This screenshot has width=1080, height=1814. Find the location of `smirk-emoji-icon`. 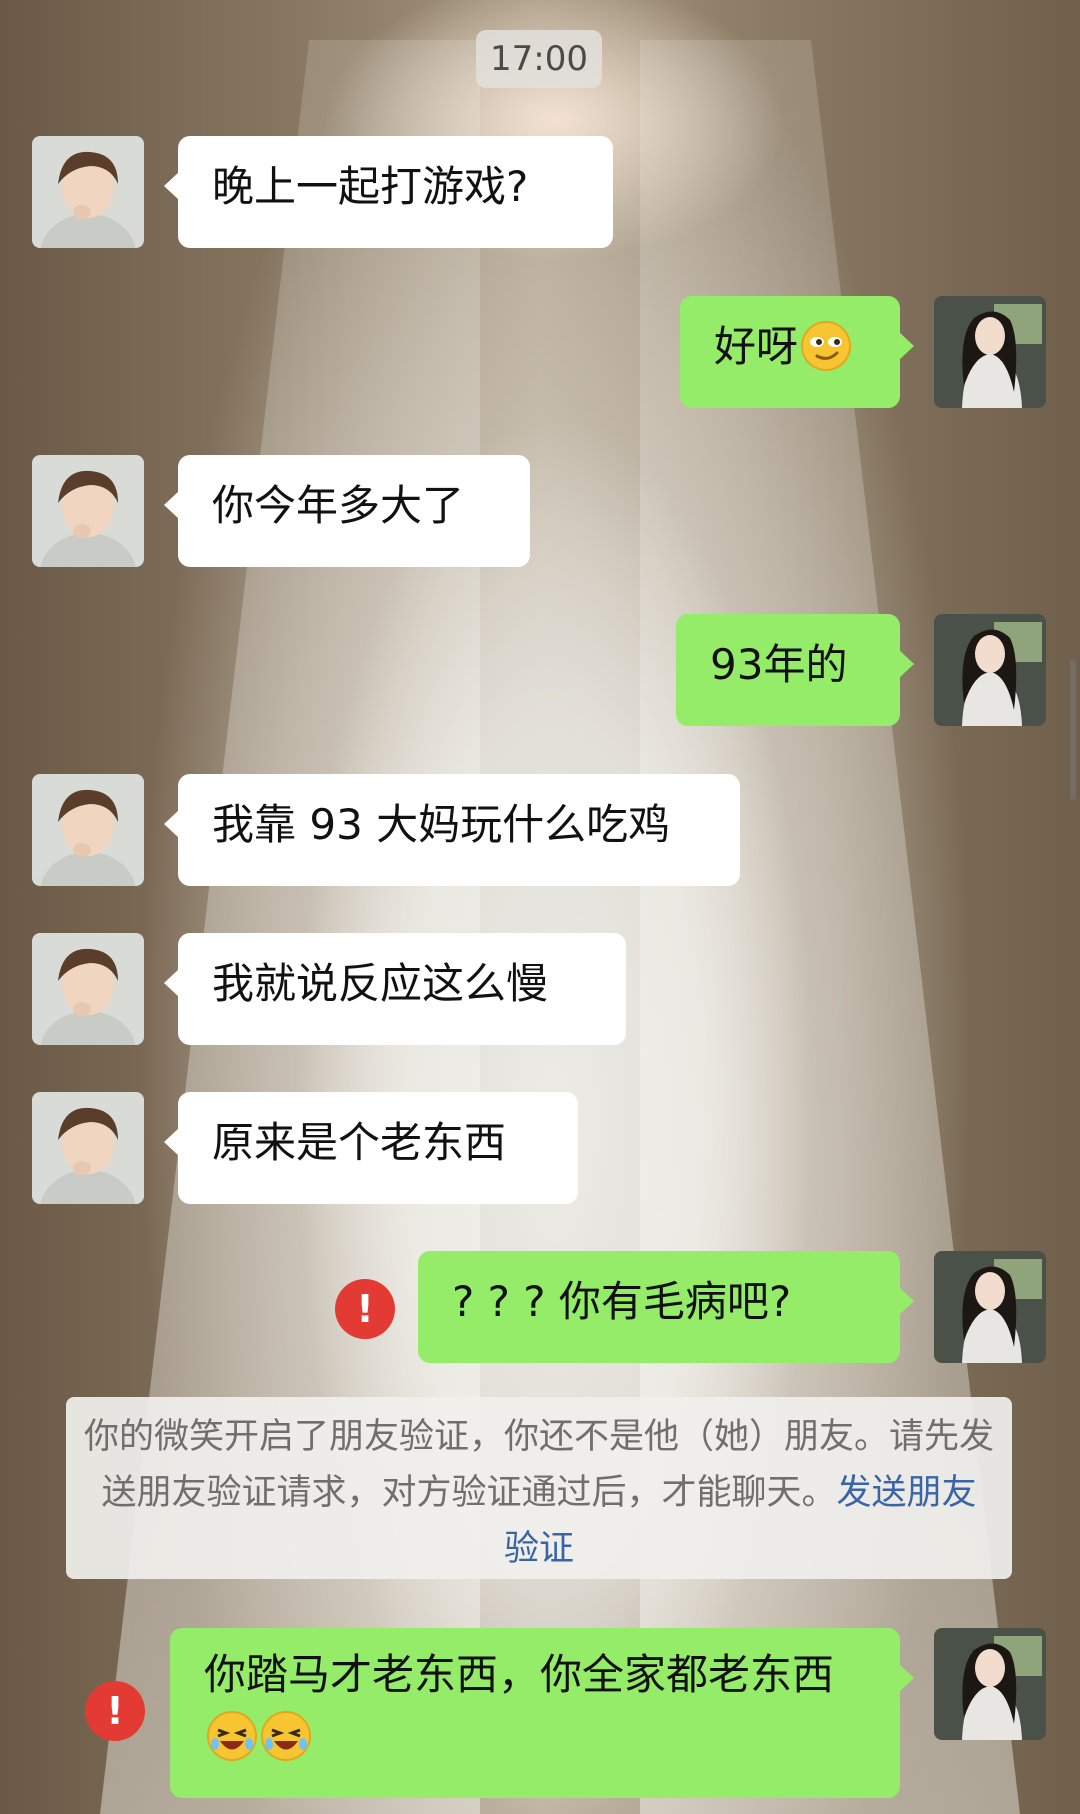

smirk-emoji-icon is located at coordinates (826, 346).